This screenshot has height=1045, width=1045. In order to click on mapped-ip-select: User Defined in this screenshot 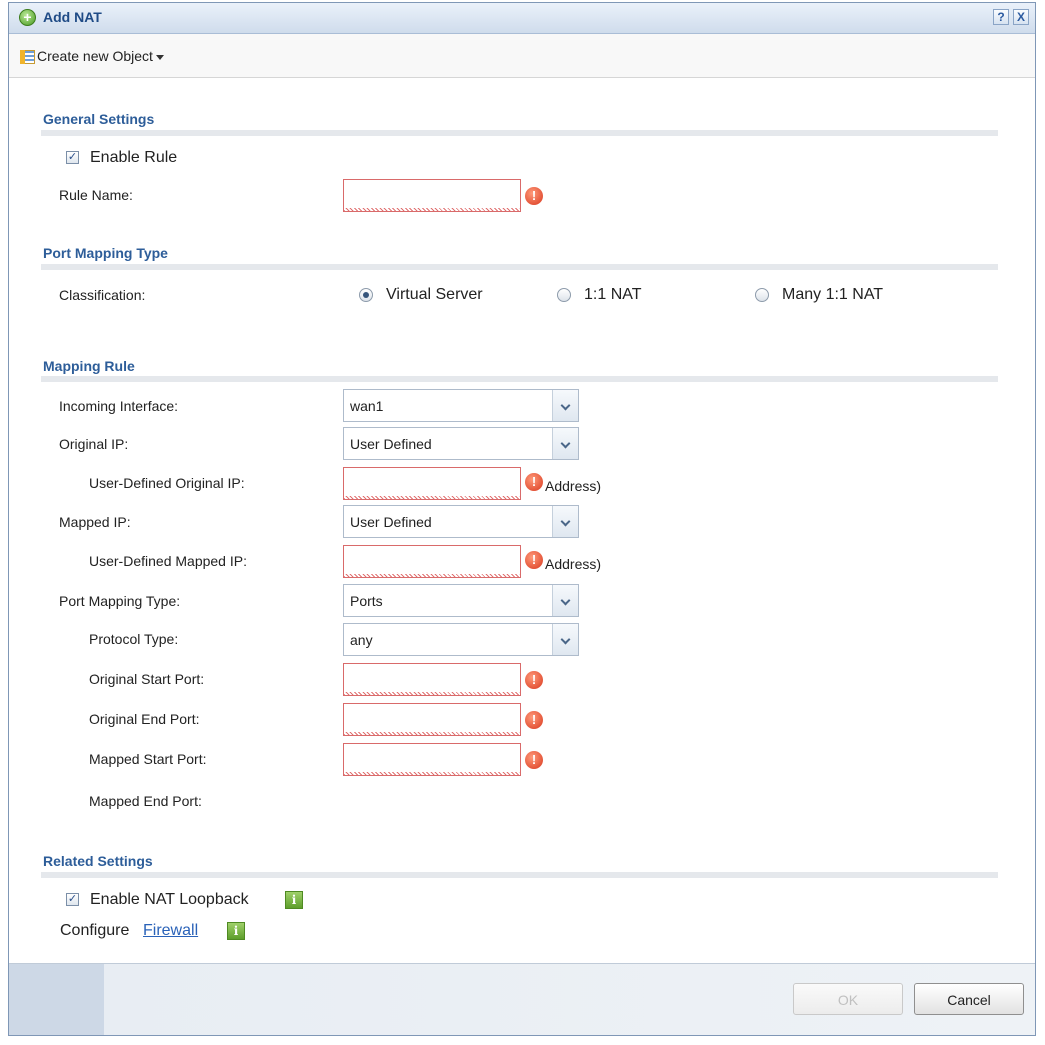, I will do `click(461, 521)`.